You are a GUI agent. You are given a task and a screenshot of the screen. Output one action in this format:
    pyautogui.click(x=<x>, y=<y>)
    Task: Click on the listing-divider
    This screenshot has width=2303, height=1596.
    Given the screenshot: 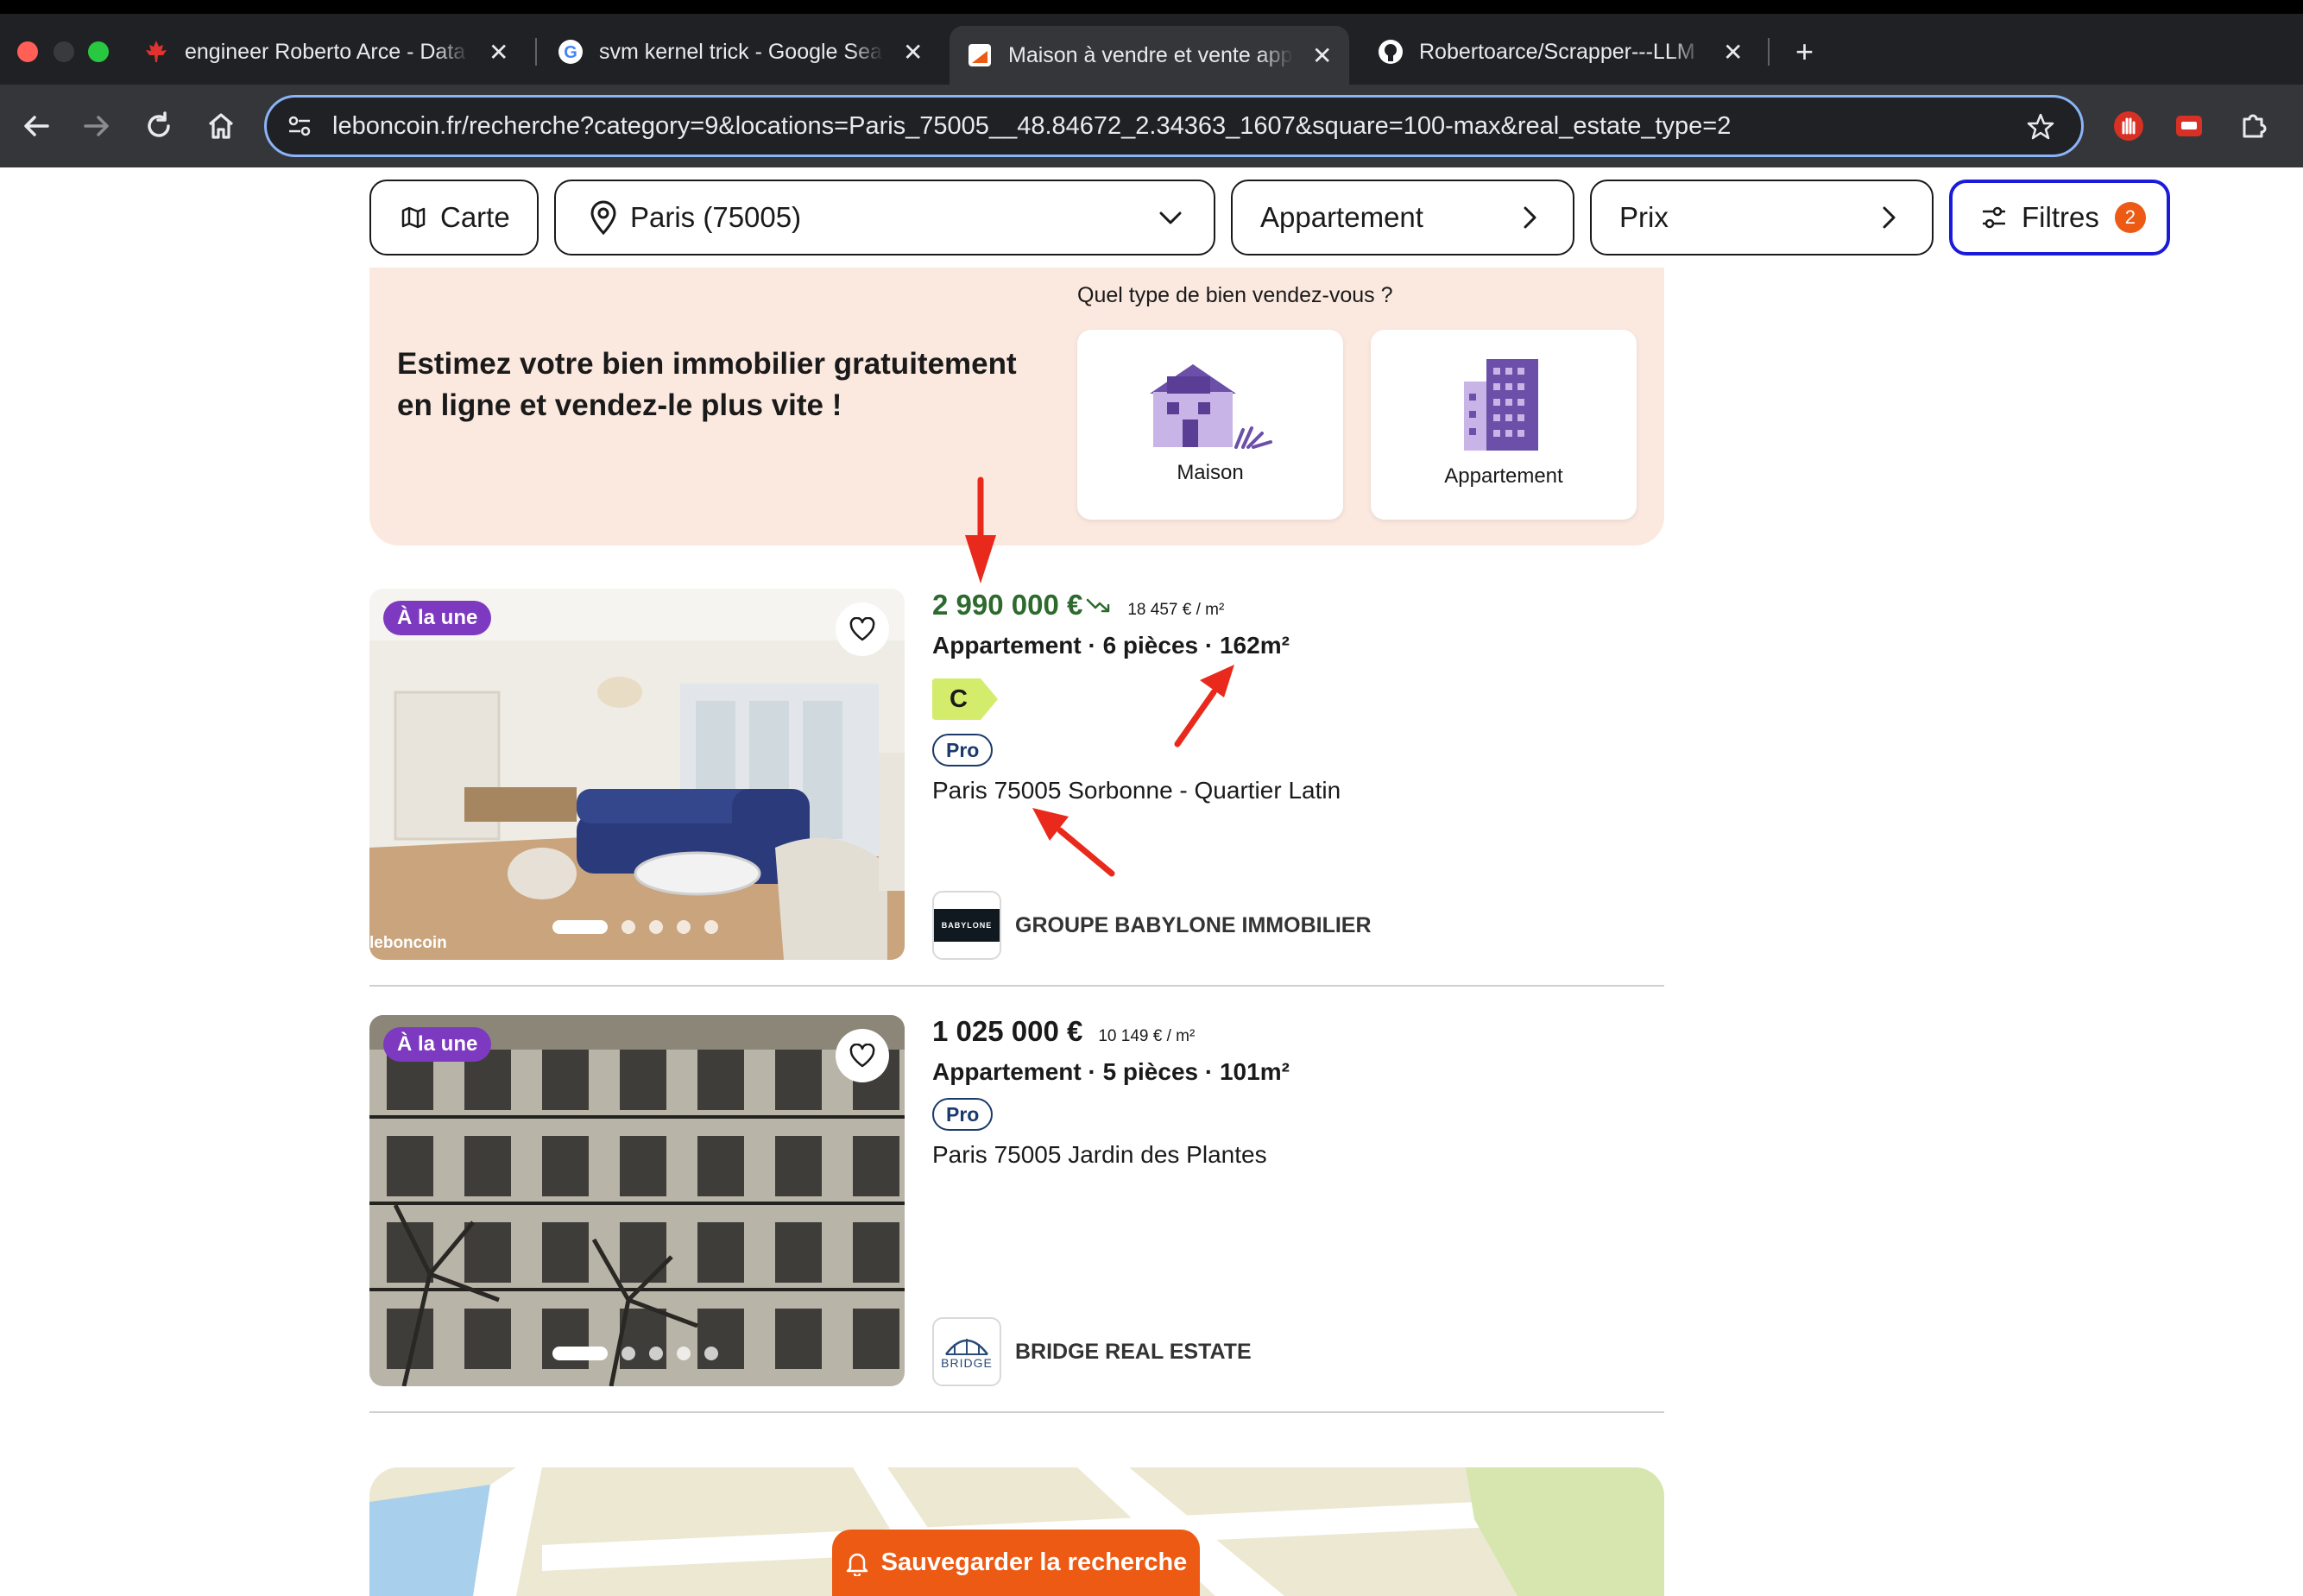 What is the action you would take?
    pyautogui.click(x=1017, y=986)
    